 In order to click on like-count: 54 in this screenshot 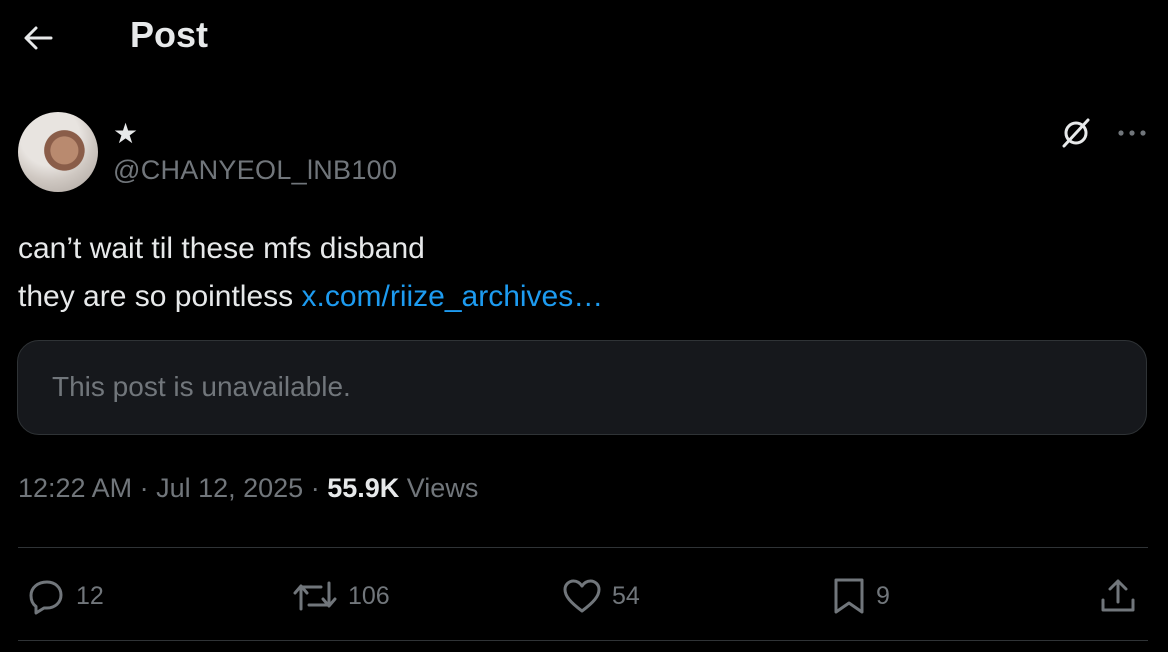, I will do `click(626, 595)`.